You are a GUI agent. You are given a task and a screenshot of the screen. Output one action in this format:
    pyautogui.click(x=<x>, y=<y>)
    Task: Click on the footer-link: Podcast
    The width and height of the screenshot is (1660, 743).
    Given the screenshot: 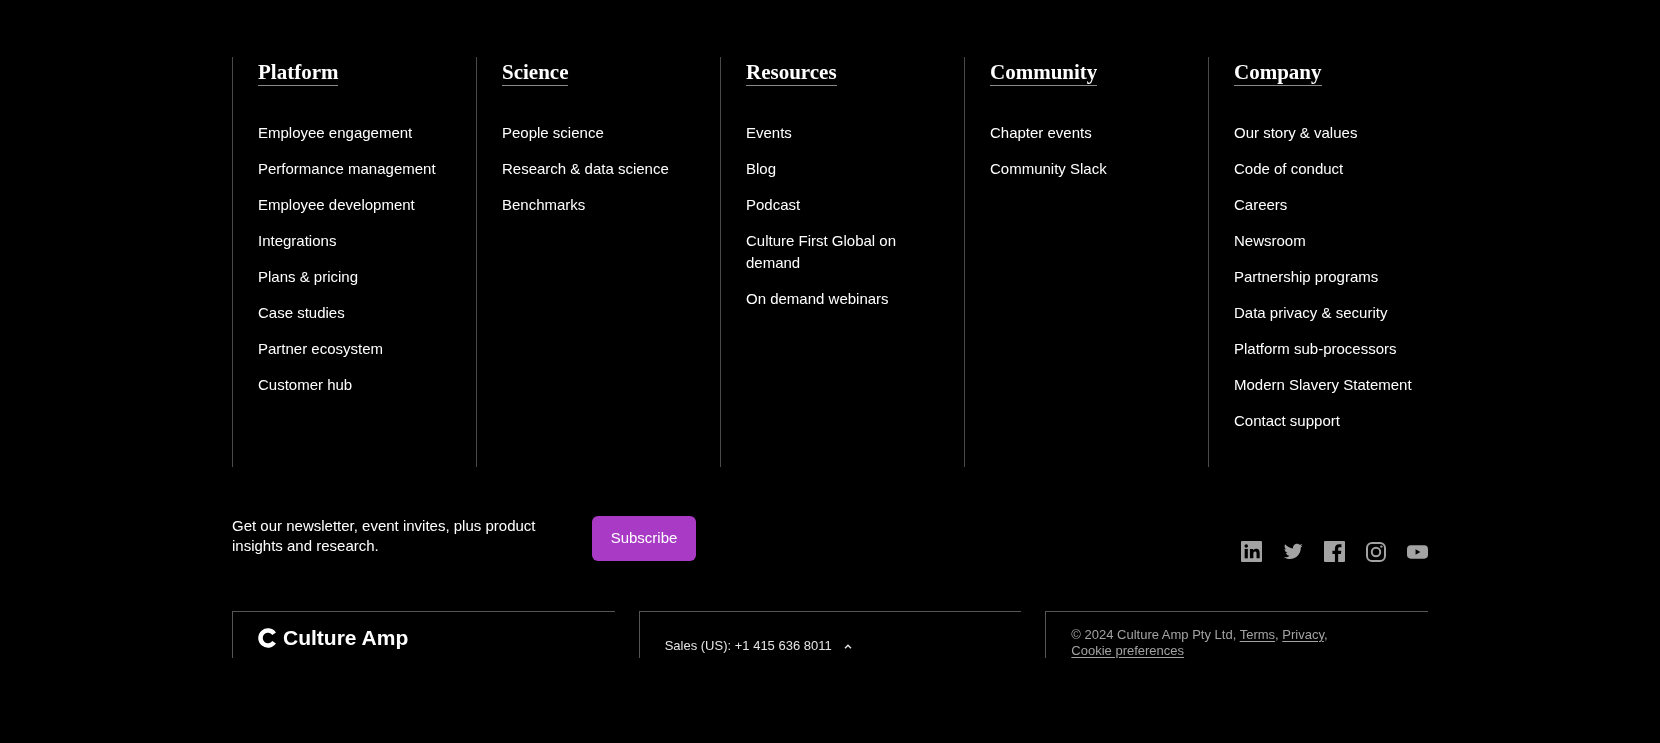 What is the action you would take?
    pyautogui.click(x=773, y=205)
    